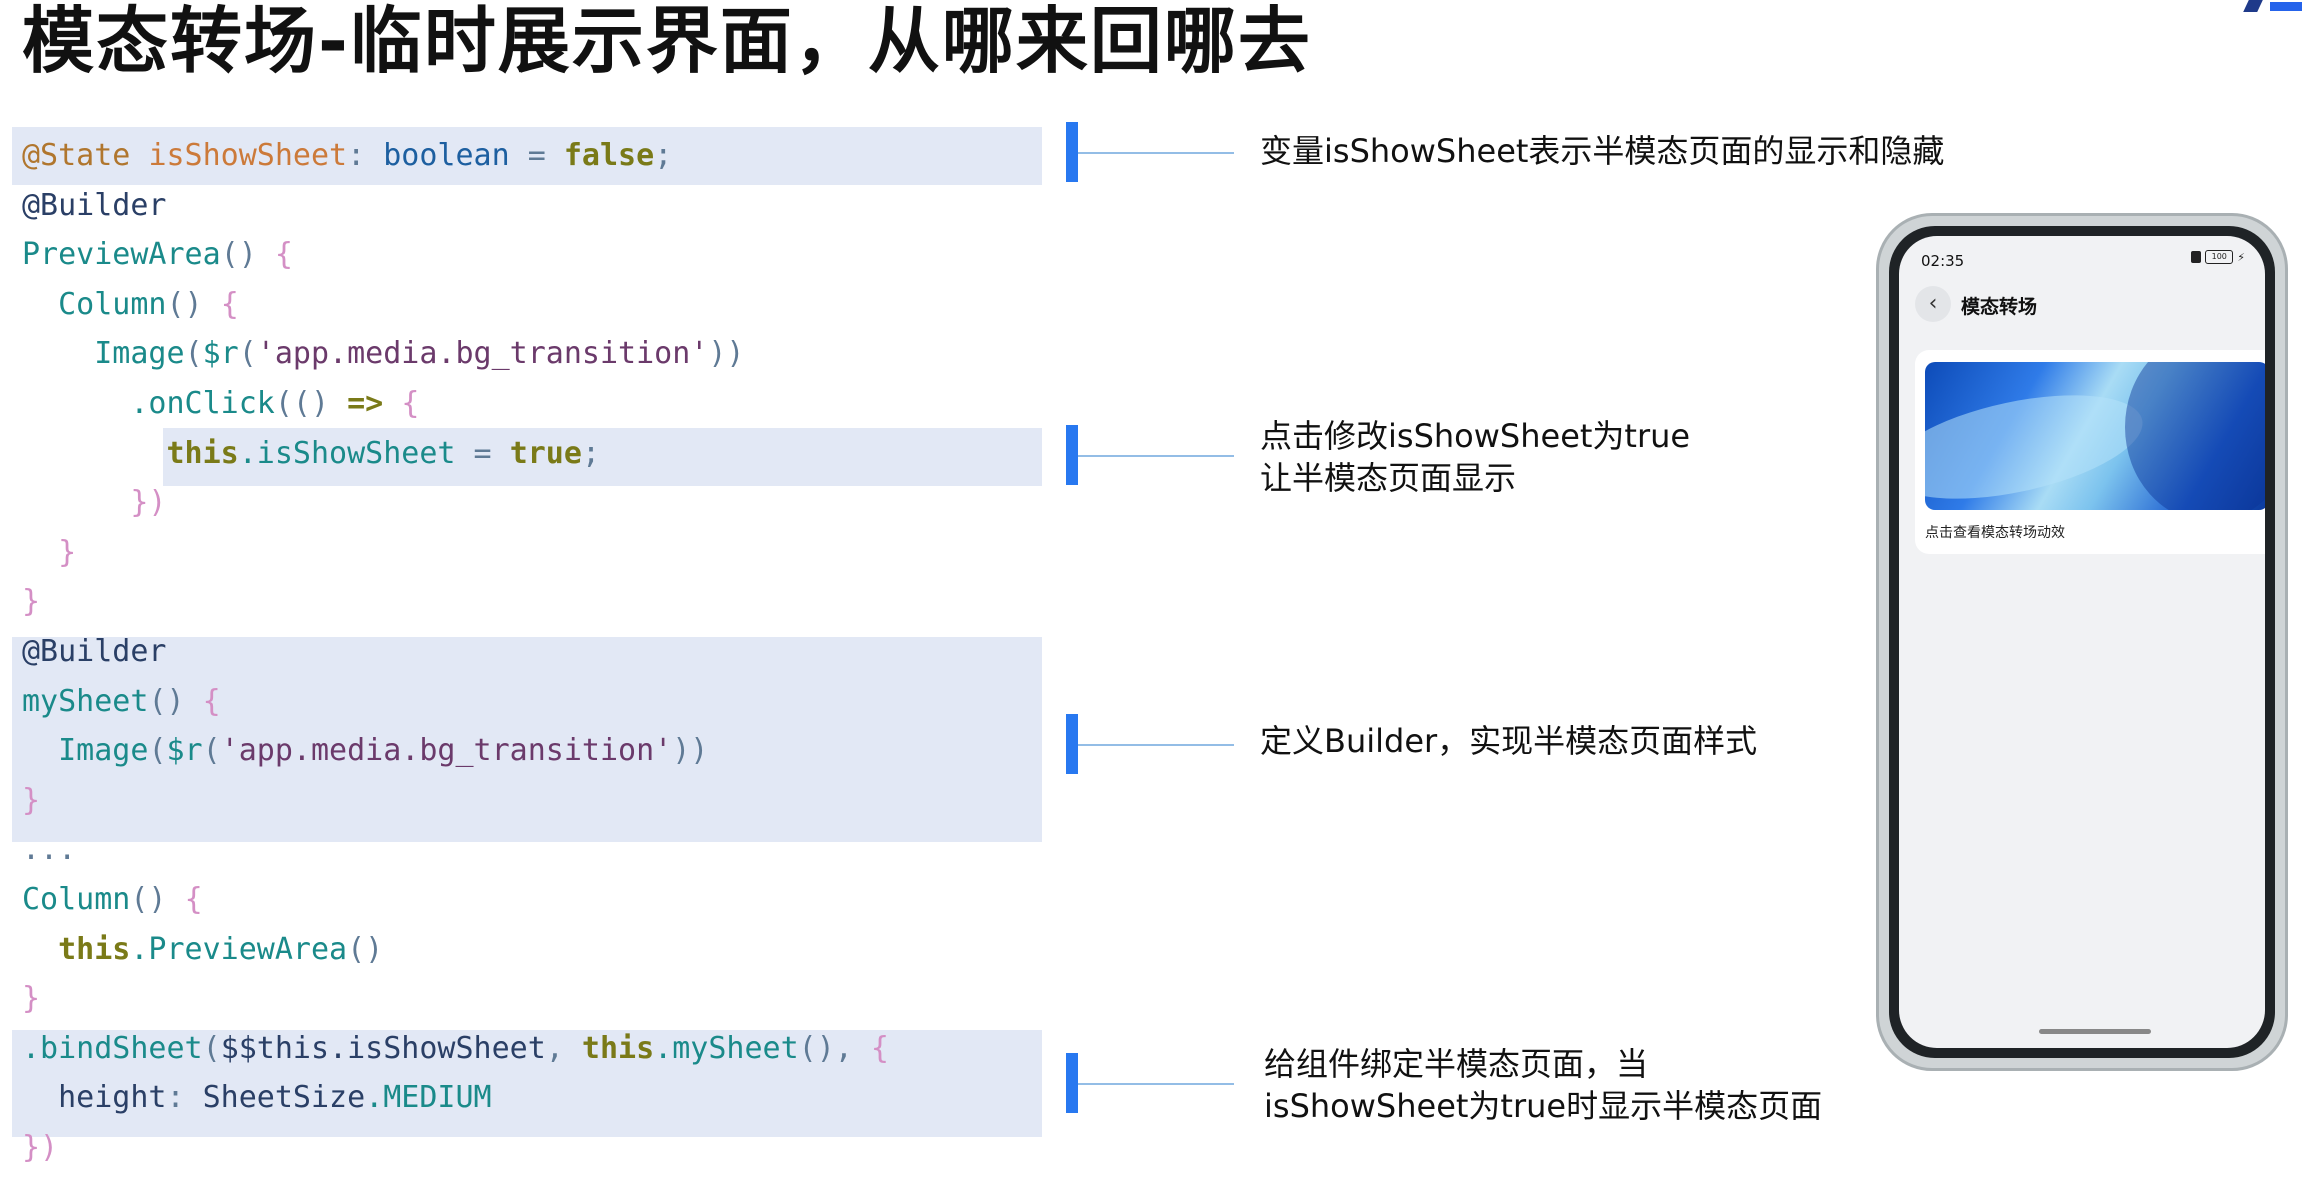 The image size is (2302, 1182). Describe the element at coordinates (1943, 261) in the screenshot. I see `status-time: 02:35` at that location.